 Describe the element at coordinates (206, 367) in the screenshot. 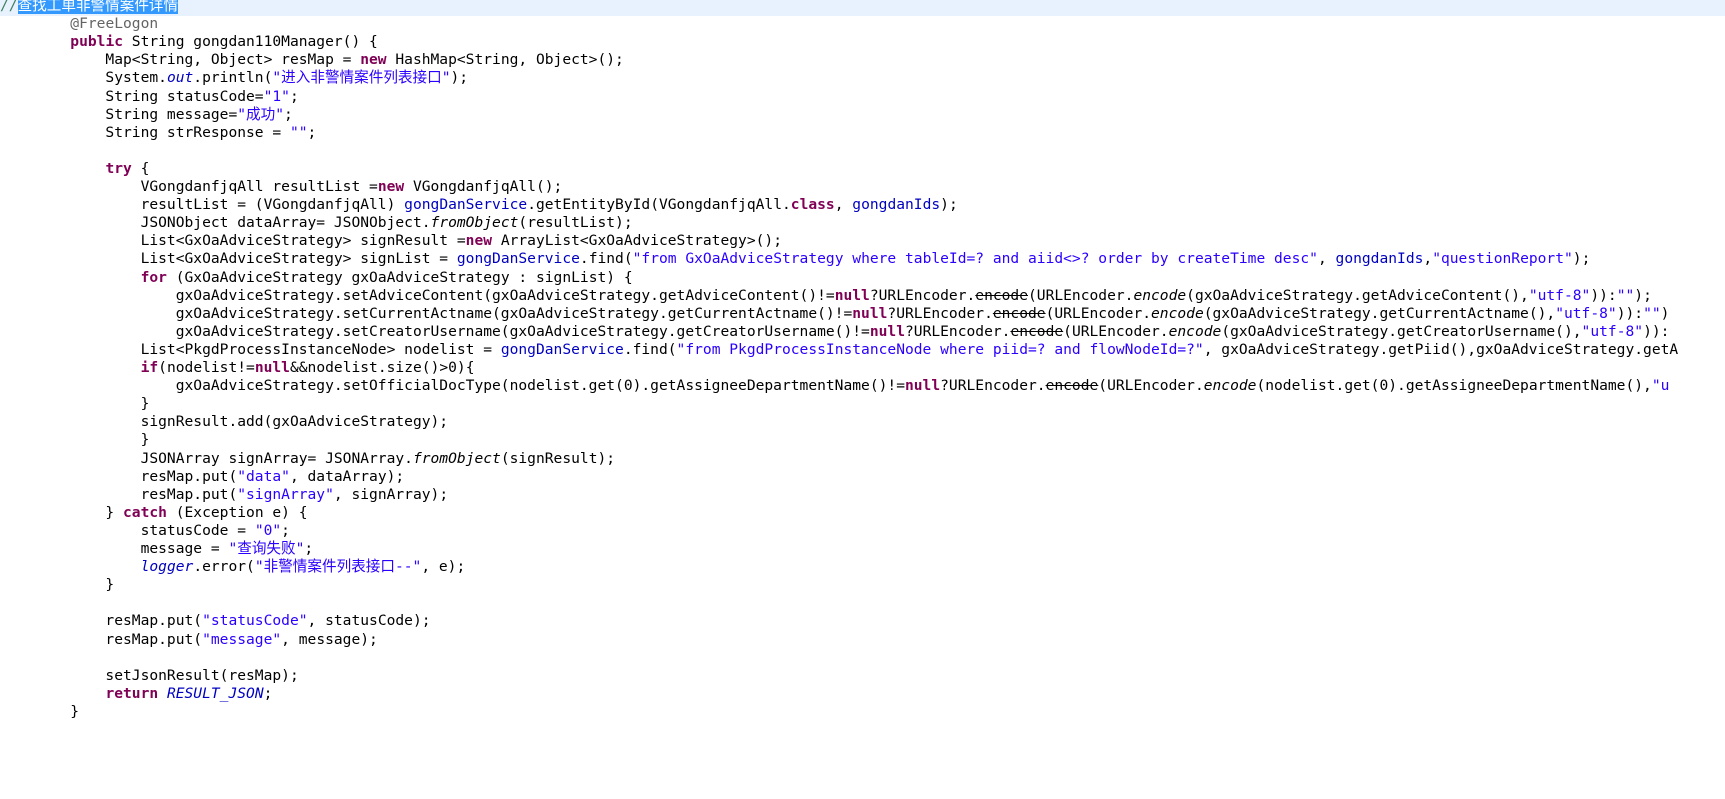

I see `code-token: (nodelist!=` at that location.